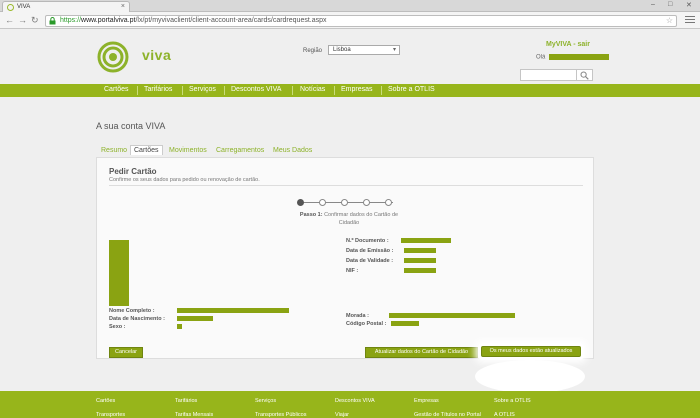 Image resolution: width=700 pixels, height=418 pixels. I want to click on field-label-validade: Data de Validade :, so click(370, 261).